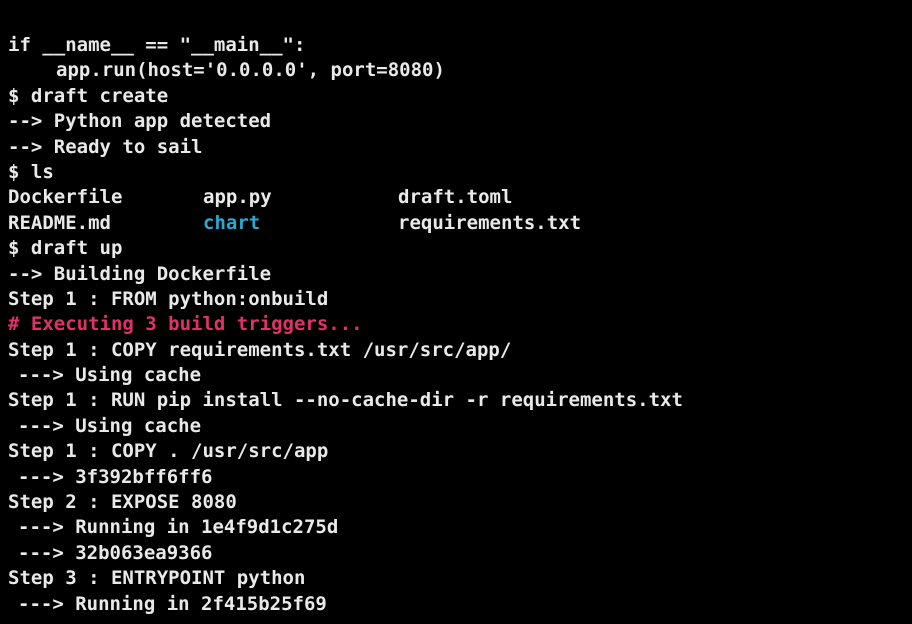  What do you see at coordinates (105, 146) in the screenshot?
I see `output-line: --> Ready to sail` at bounding box center [105, 146].